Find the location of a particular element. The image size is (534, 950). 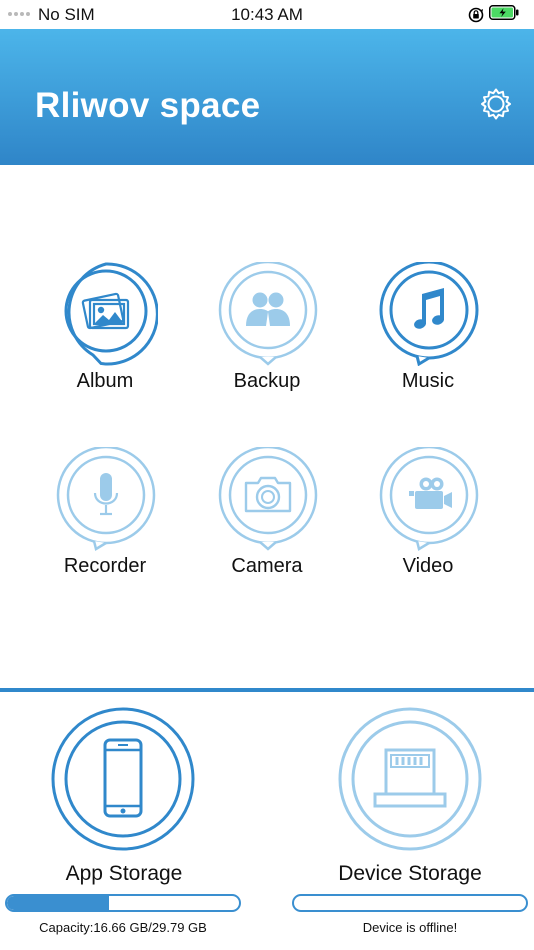

app-storage-capacity: Capacity:16.66 GB/29.79 GB is located at coordinates (123, 927).